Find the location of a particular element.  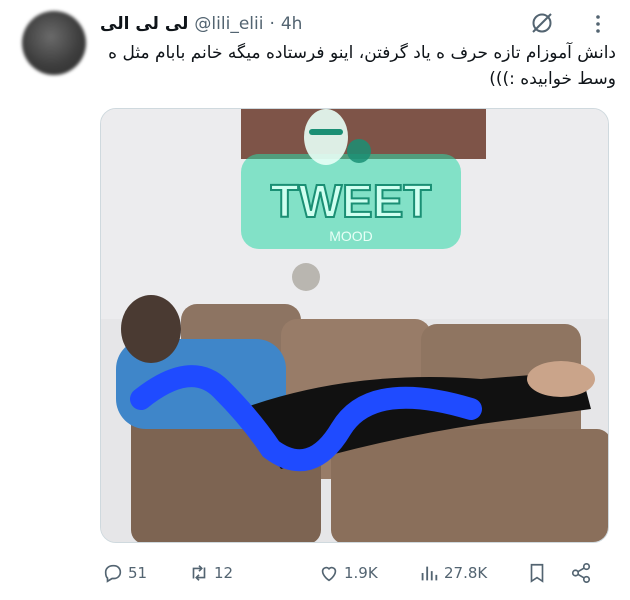

like-button: 1.9K is located at coordinates (348, 573).